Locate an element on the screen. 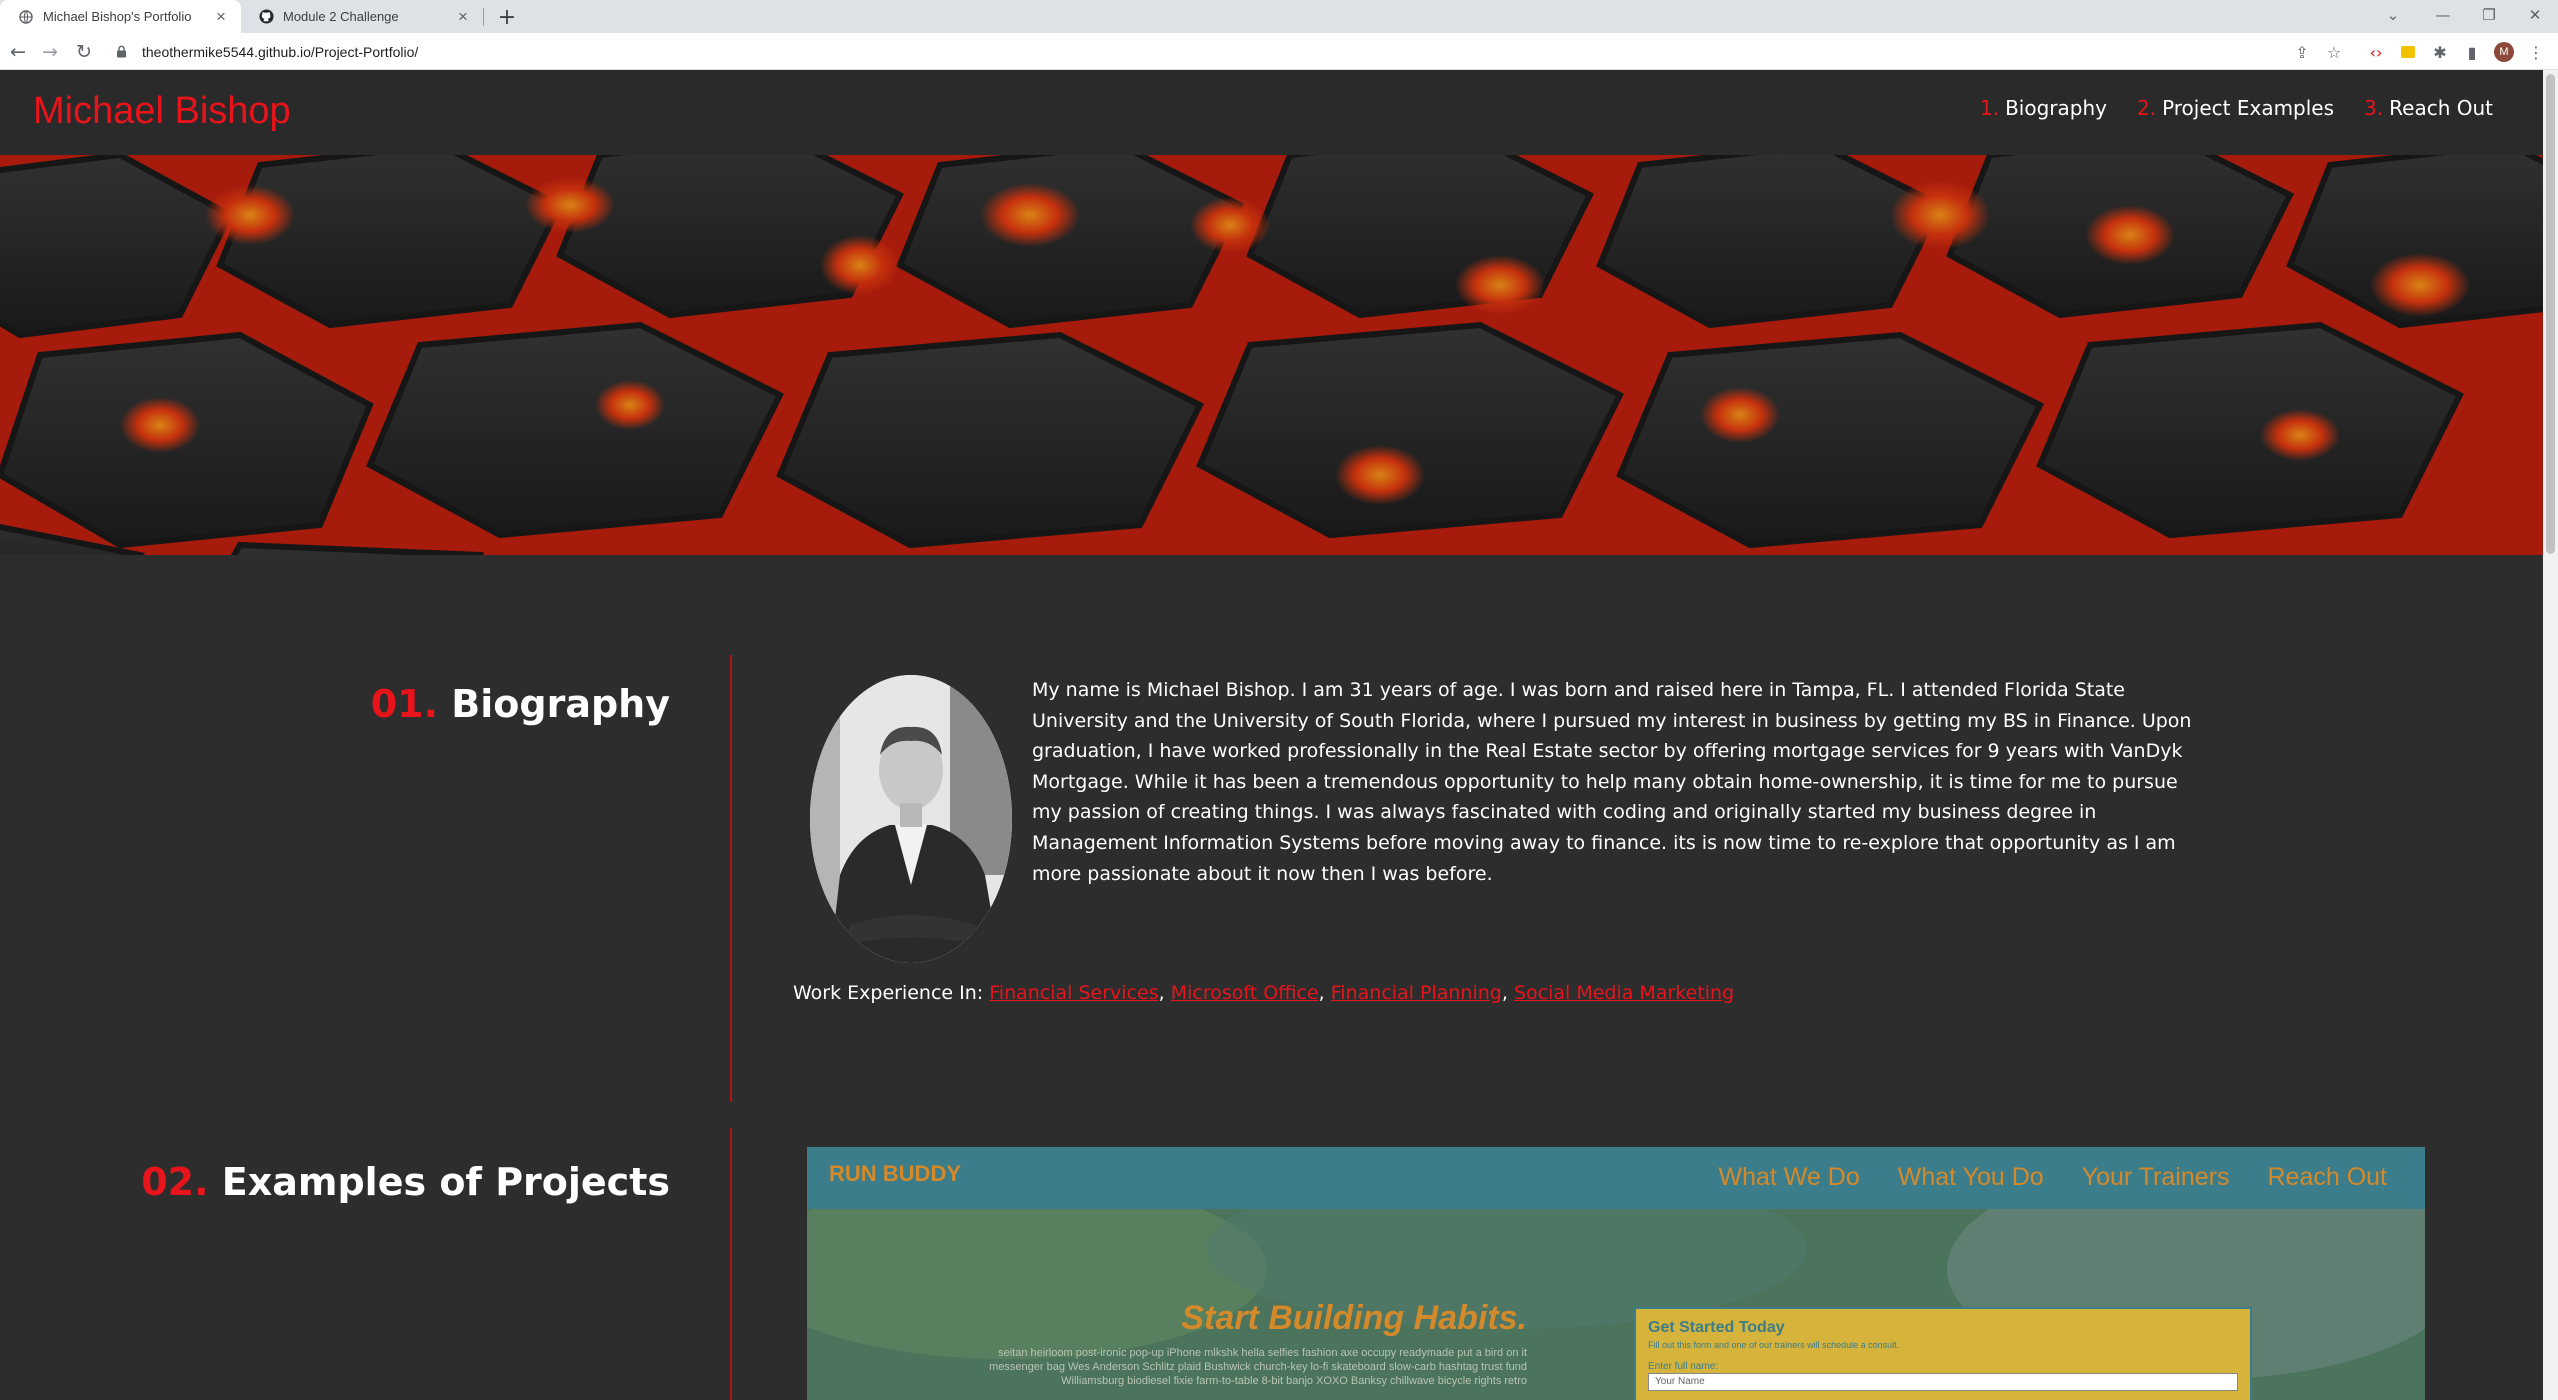  page-scrollbar is located at coordinates (2550, 735).